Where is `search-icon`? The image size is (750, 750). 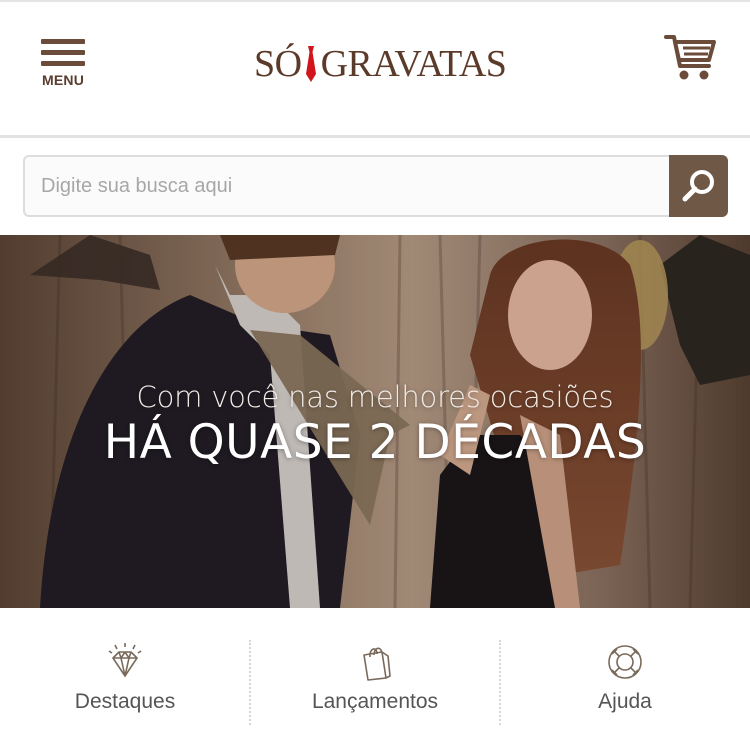
search-icon is located at coordinates (698, 186).